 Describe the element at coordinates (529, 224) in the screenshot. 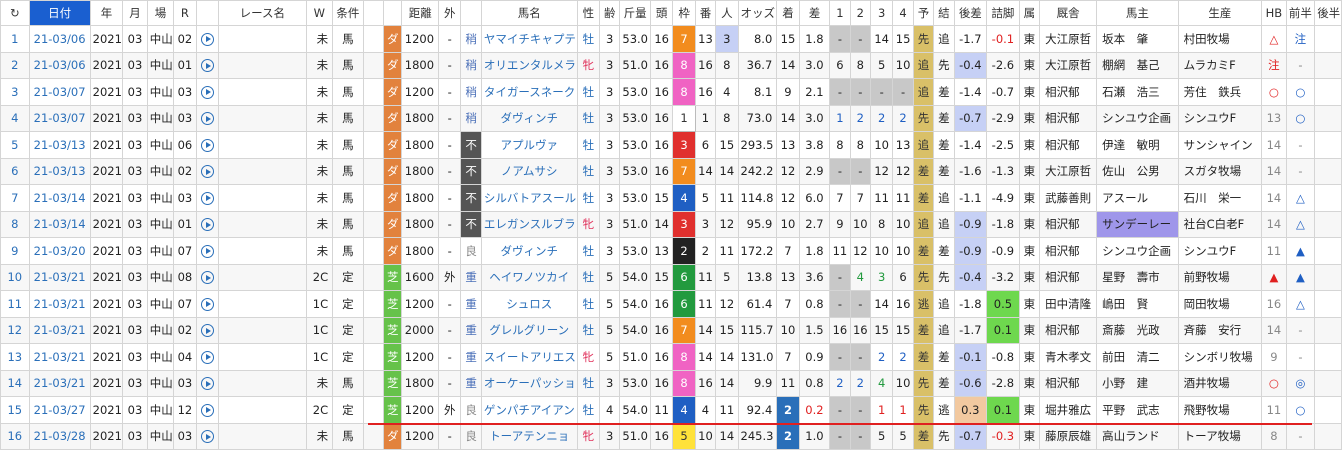

I see `cell-horse: エレガンスルブラ` at that location.